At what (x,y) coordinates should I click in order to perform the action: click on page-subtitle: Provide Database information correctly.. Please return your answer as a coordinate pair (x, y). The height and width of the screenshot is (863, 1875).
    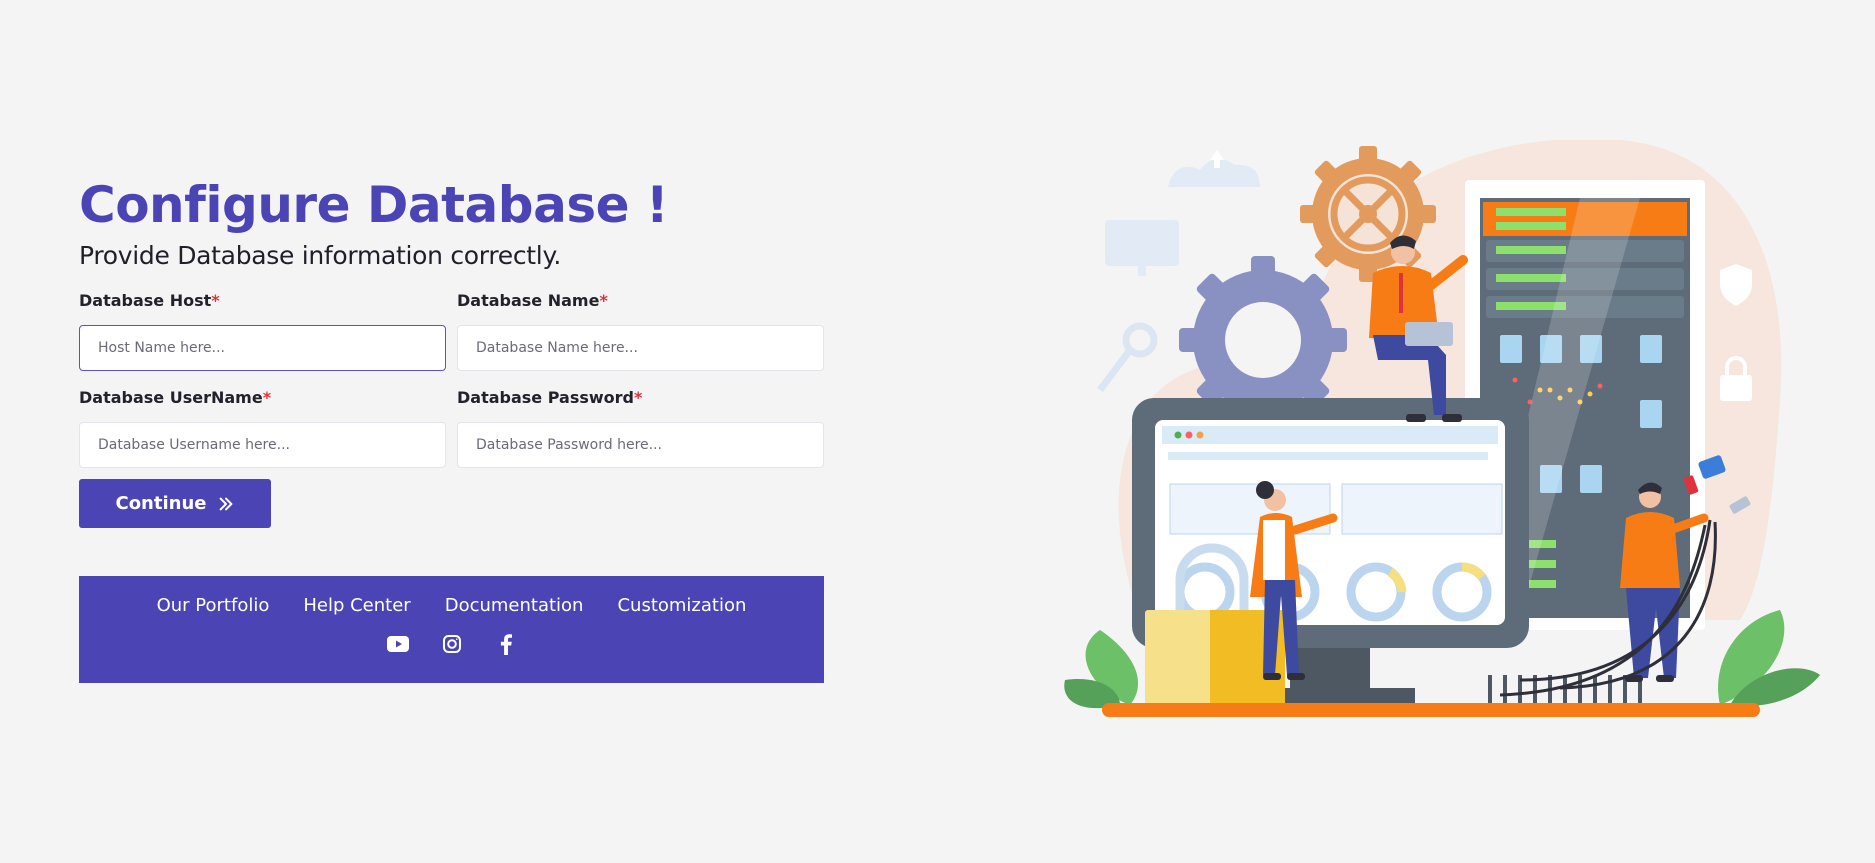
    Looking at the image, I should click on (320, 255).